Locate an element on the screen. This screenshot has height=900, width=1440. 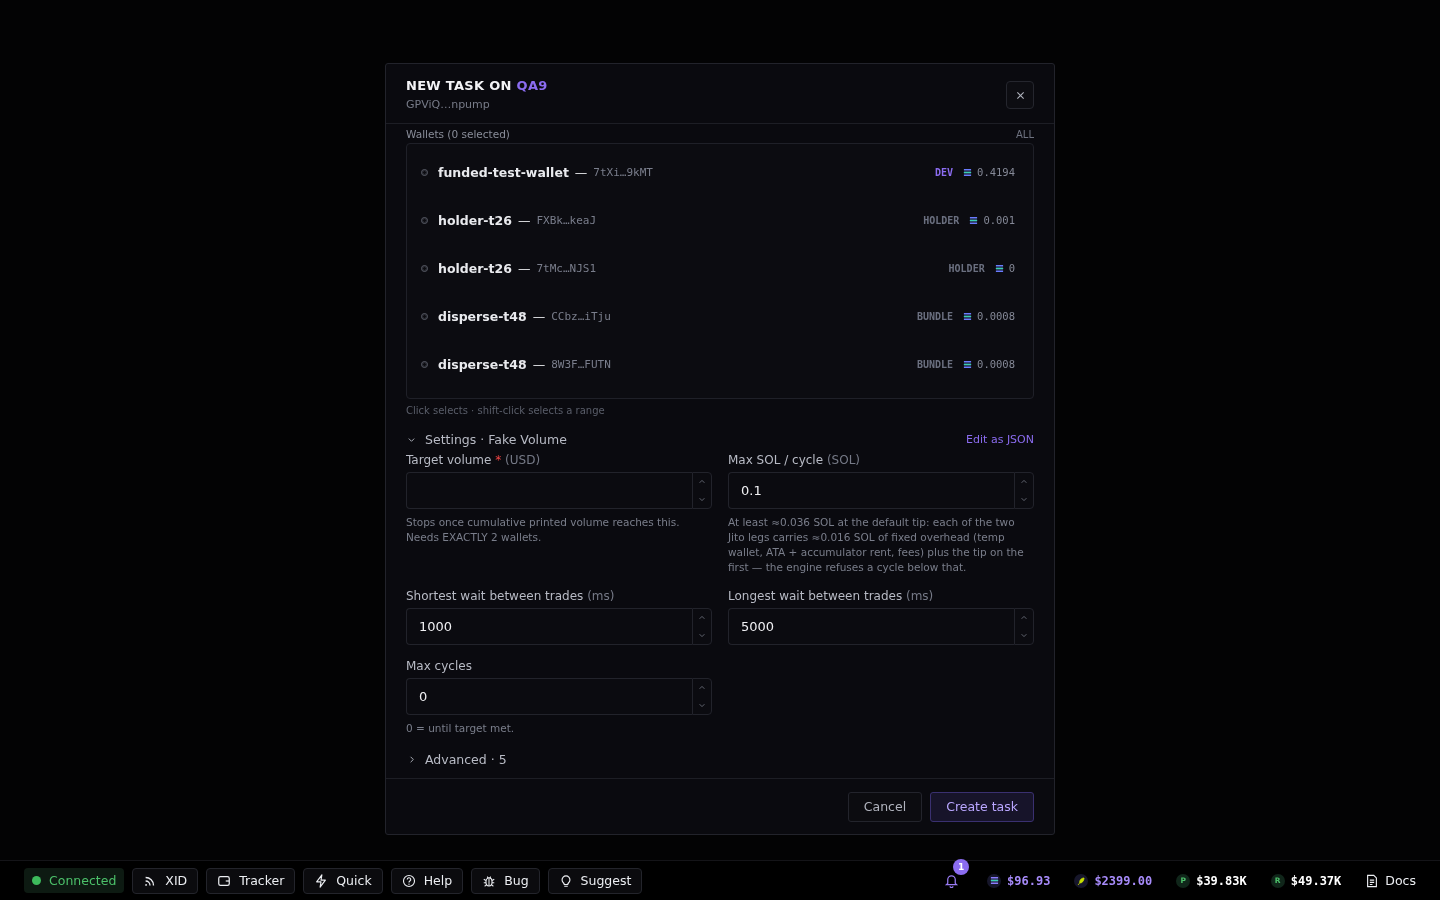
wallet-address: 7tXi…9kMT is located at coordinates (623, 172).